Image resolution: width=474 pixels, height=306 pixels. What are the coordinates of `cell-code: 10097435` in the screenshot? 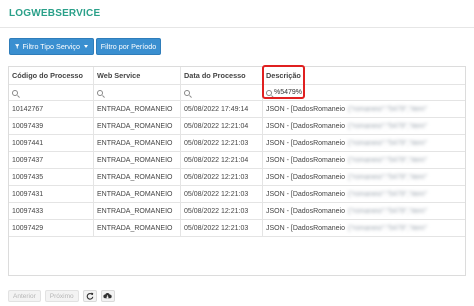 It's located at (51, 177).